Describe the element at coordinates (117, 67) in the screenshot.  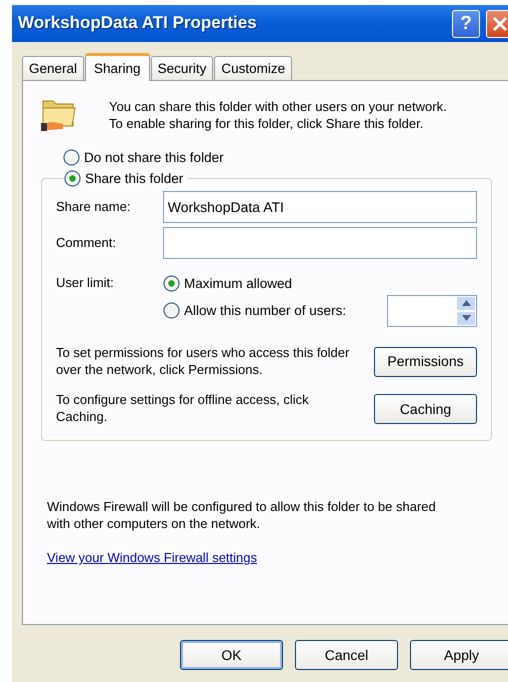
I see `tab: Sharing` at that location.